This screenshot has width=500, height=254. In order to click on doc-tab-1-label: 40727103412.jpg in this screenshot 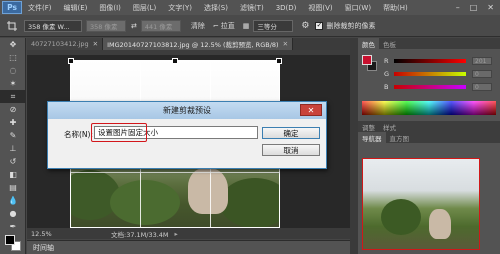, I will do `click(60, 44)`.